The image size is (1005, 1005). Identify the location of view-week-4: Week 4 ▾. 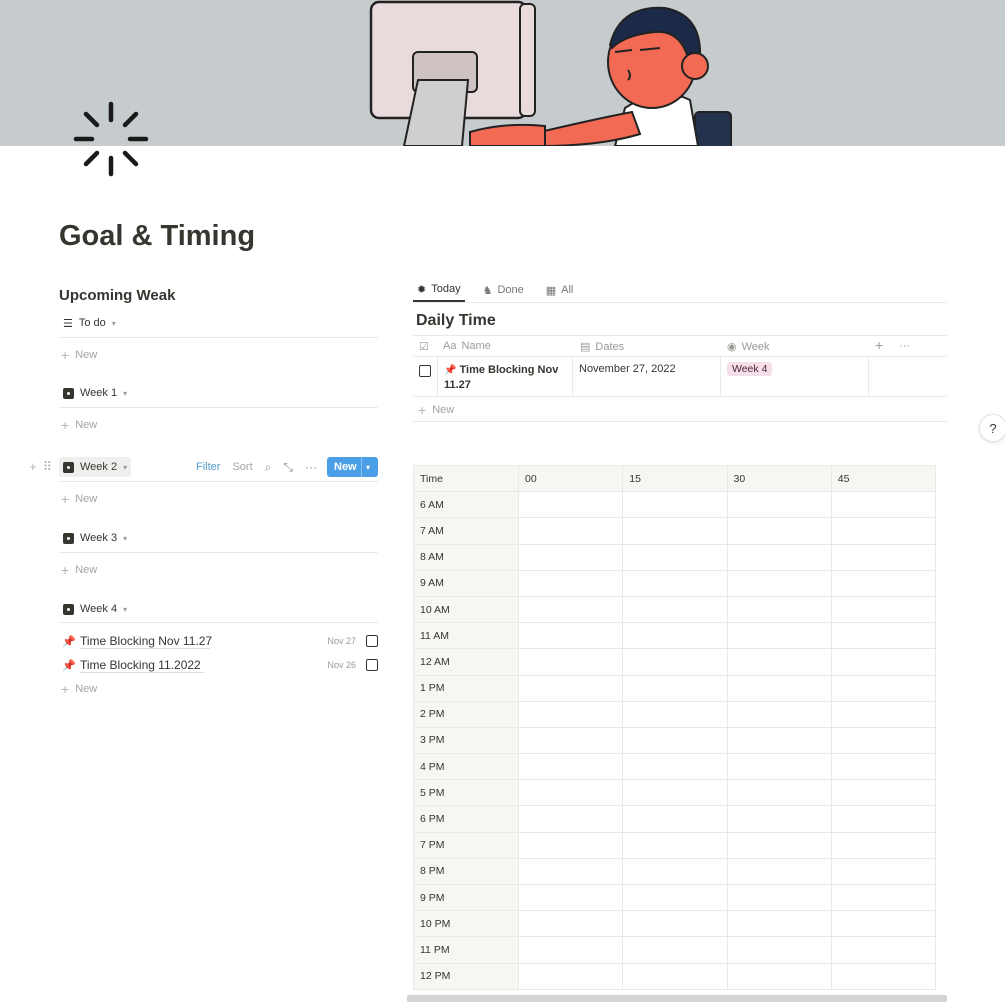
(95, 609).